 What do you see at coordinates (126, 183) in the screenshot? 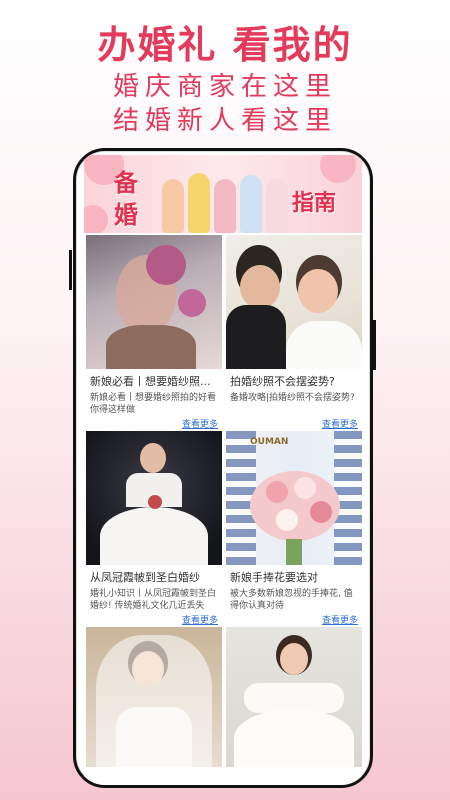
I see `banner-title-char: 备` at bounding box center [126, 183].